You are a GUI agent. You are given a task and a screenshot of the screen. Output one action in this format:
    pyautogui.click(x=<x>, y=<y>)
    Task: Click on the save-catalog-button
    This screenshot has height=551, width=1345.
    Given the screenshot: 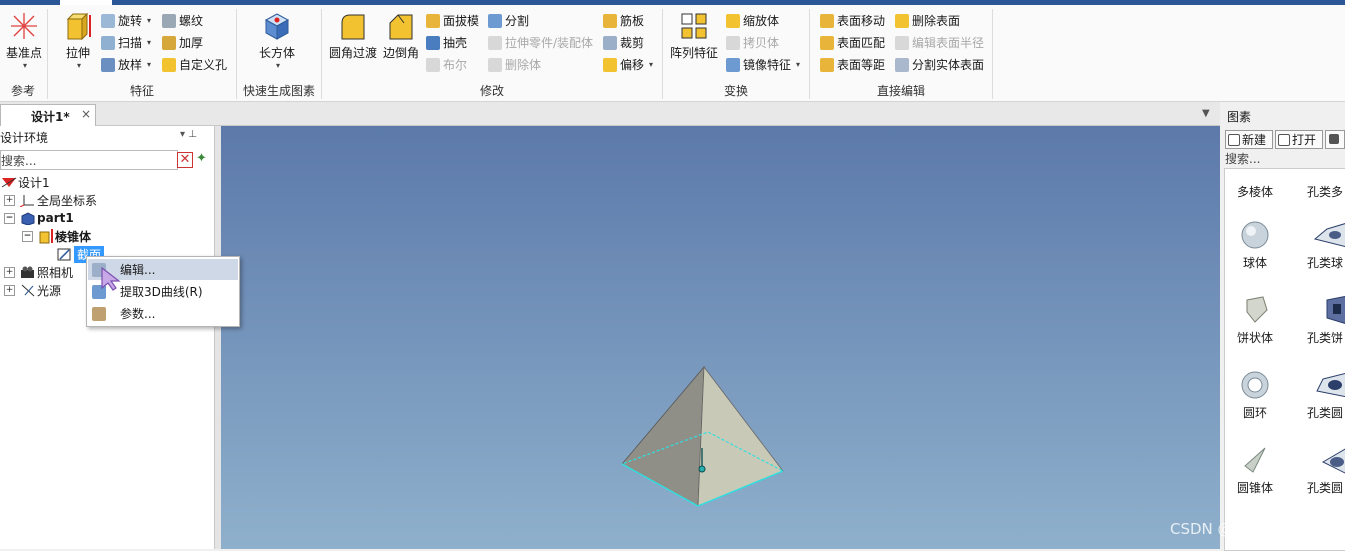 What is the action you would take?
    pyautogui.click(x=1335, y=139)
    